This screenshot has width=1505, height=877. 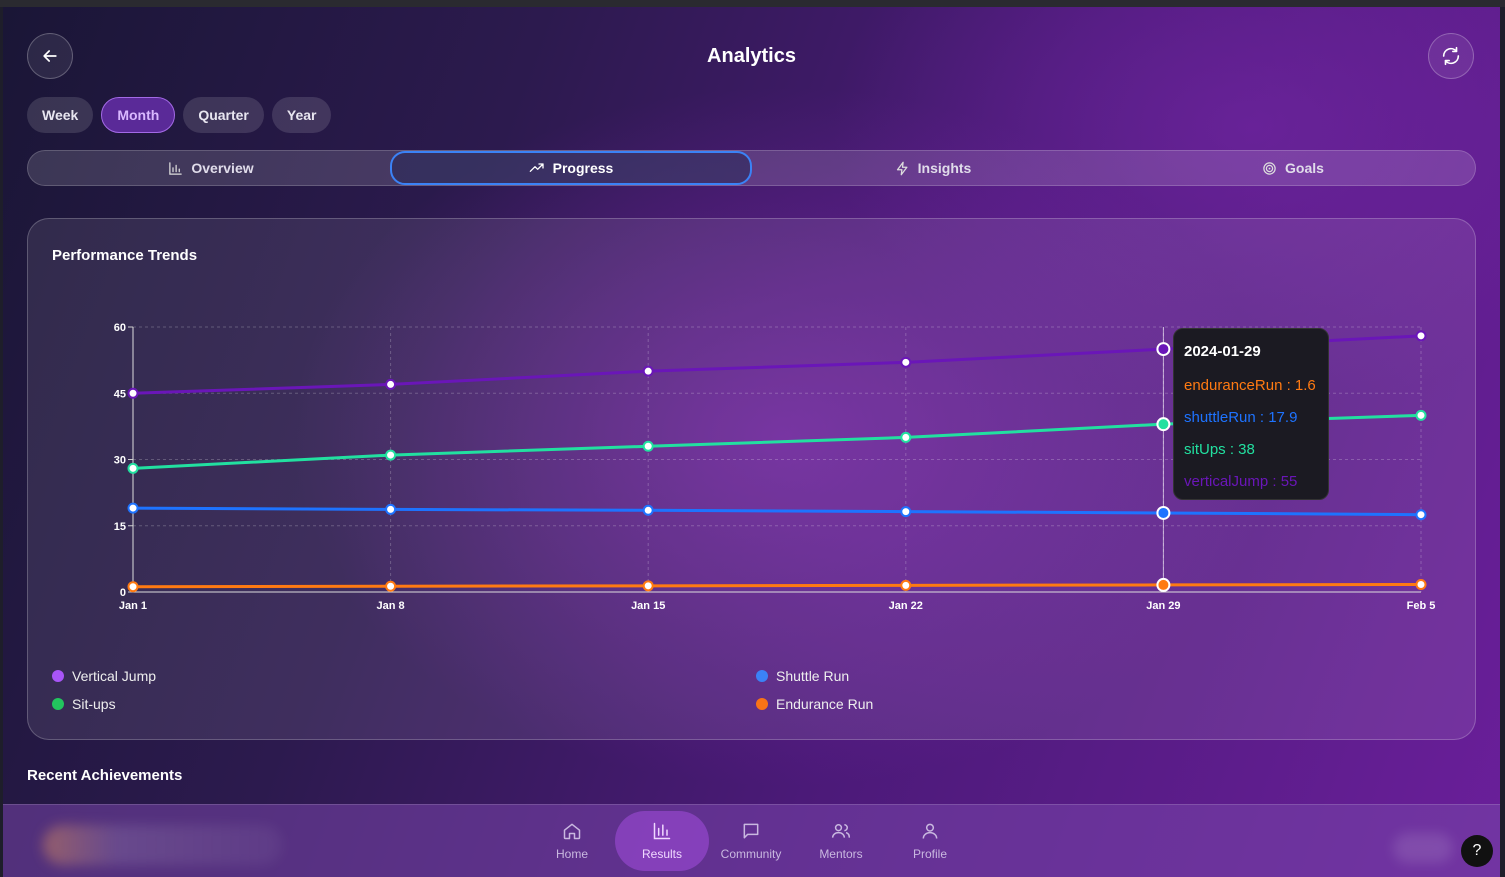 I want to click on legend-label: Endurance Run, so click(x=825, y=704).